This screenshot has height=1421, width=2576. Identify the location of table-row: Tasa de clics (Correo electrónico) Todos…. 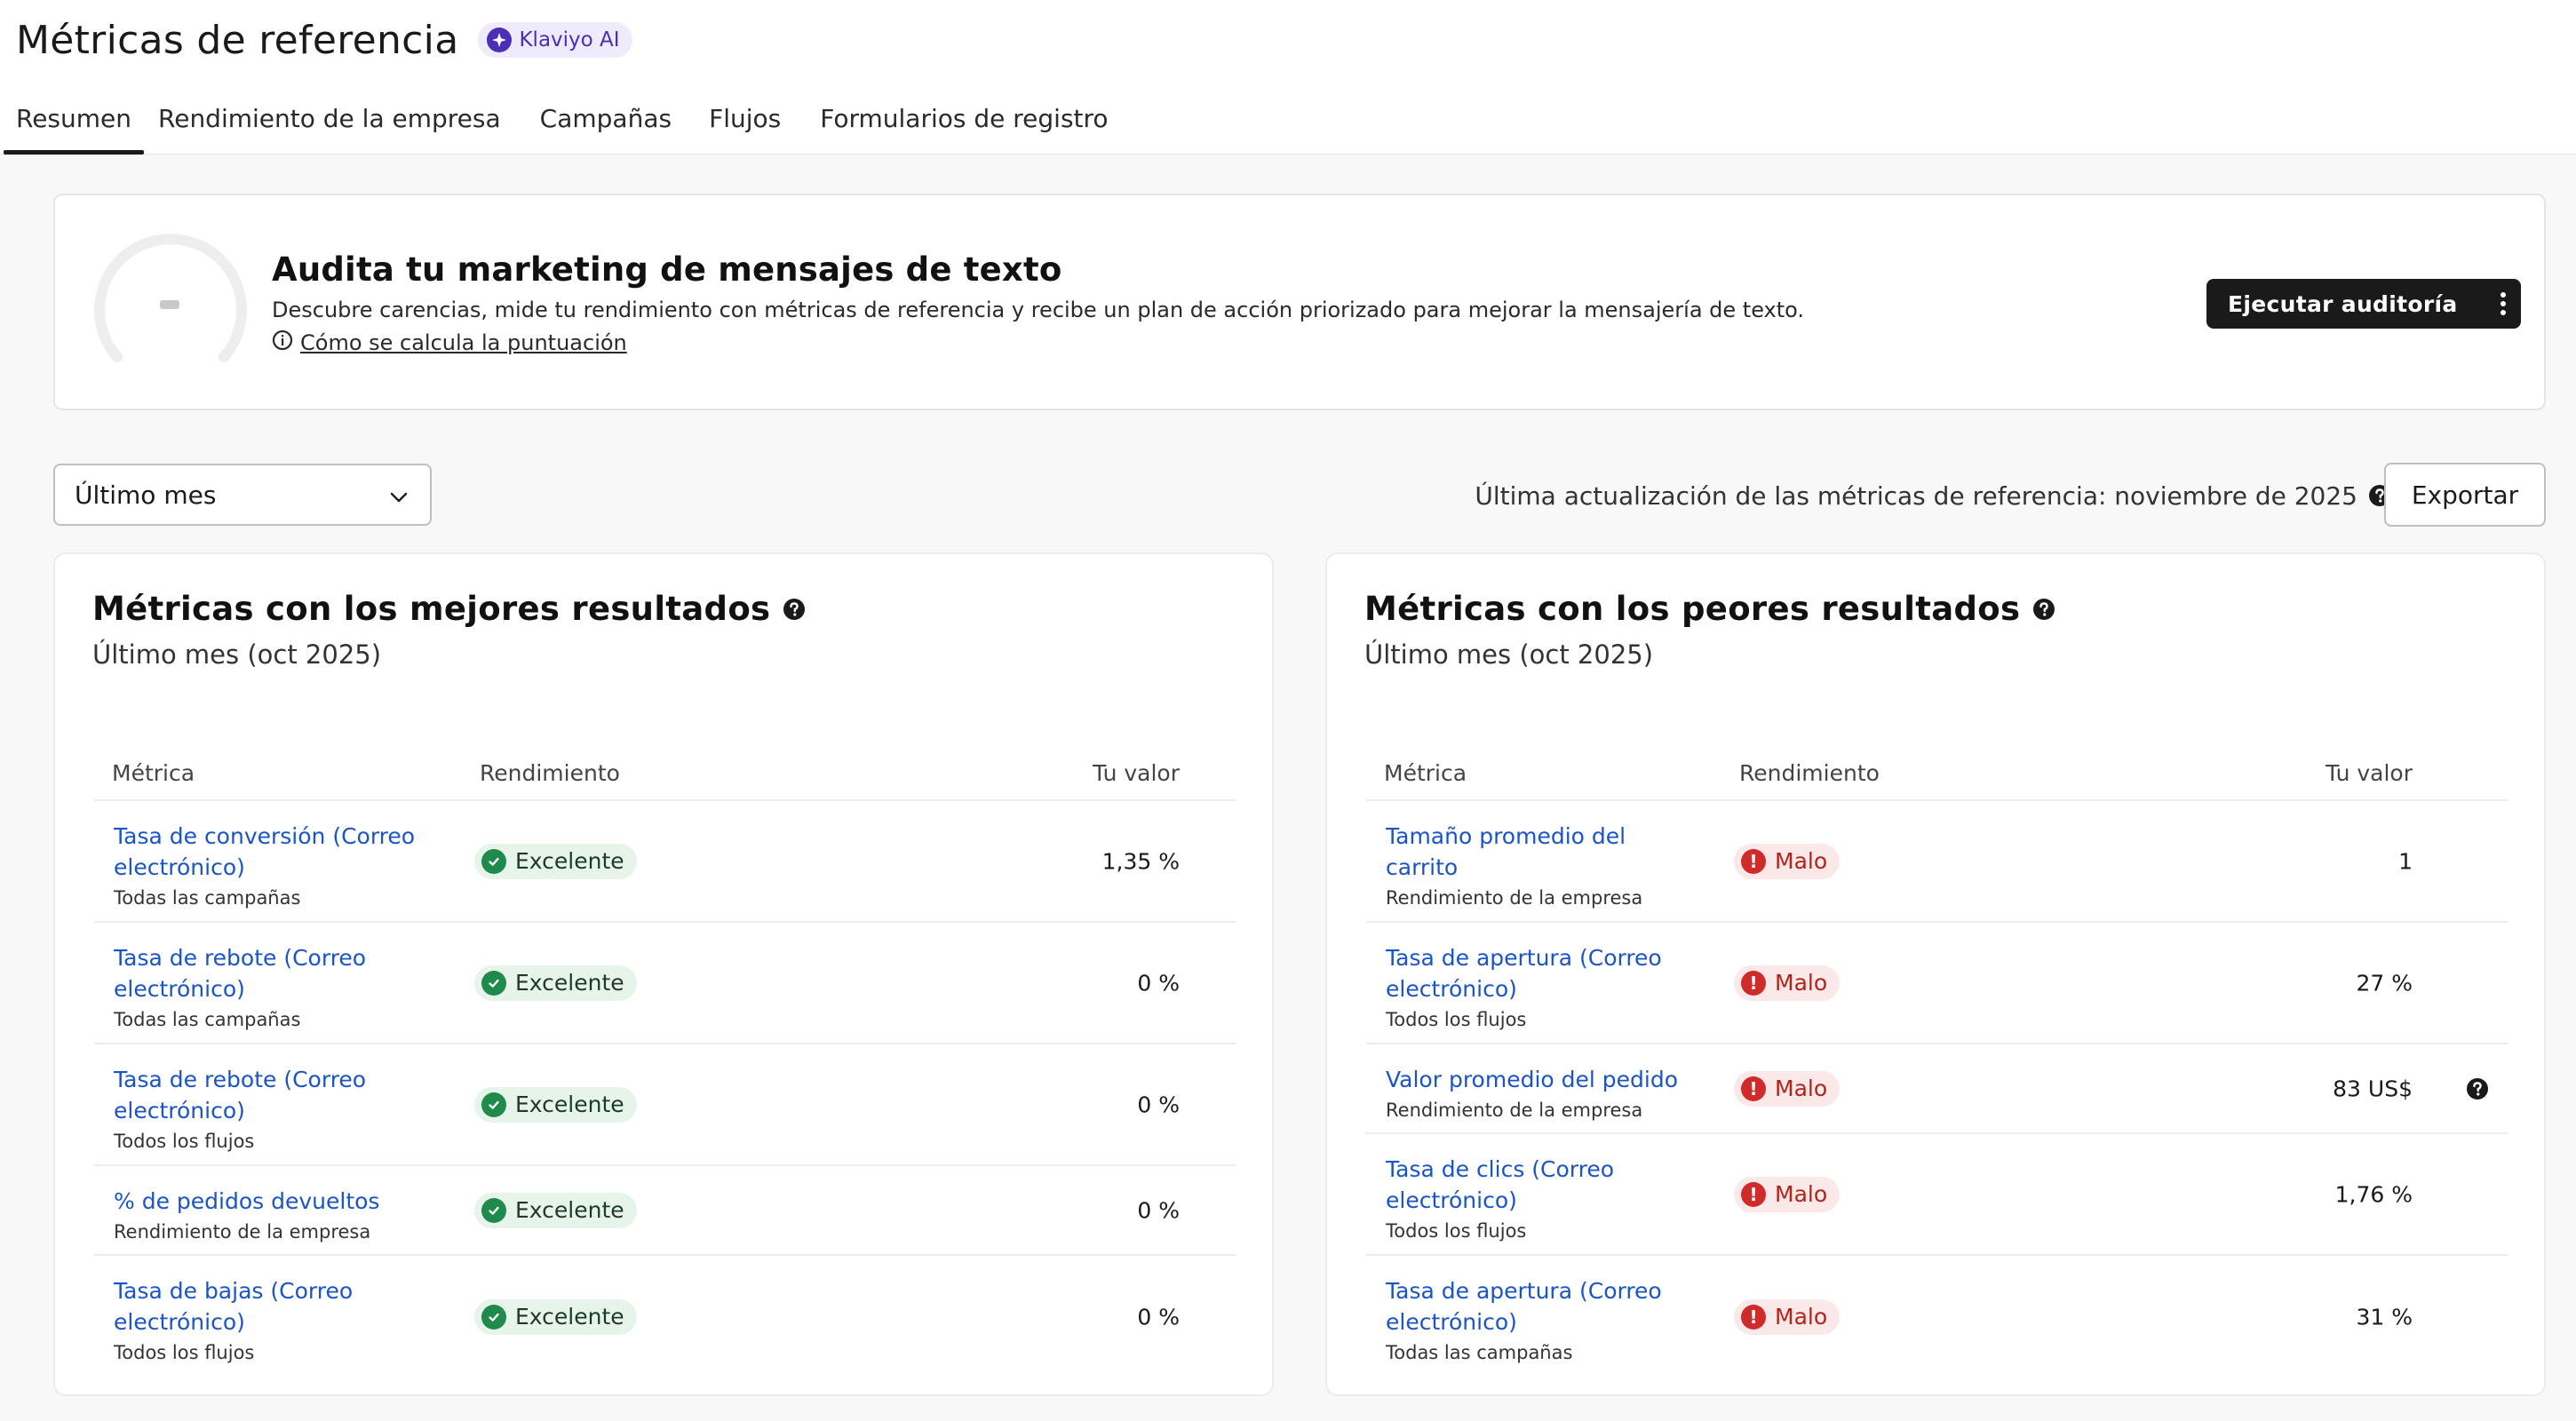
(1937, 1195).